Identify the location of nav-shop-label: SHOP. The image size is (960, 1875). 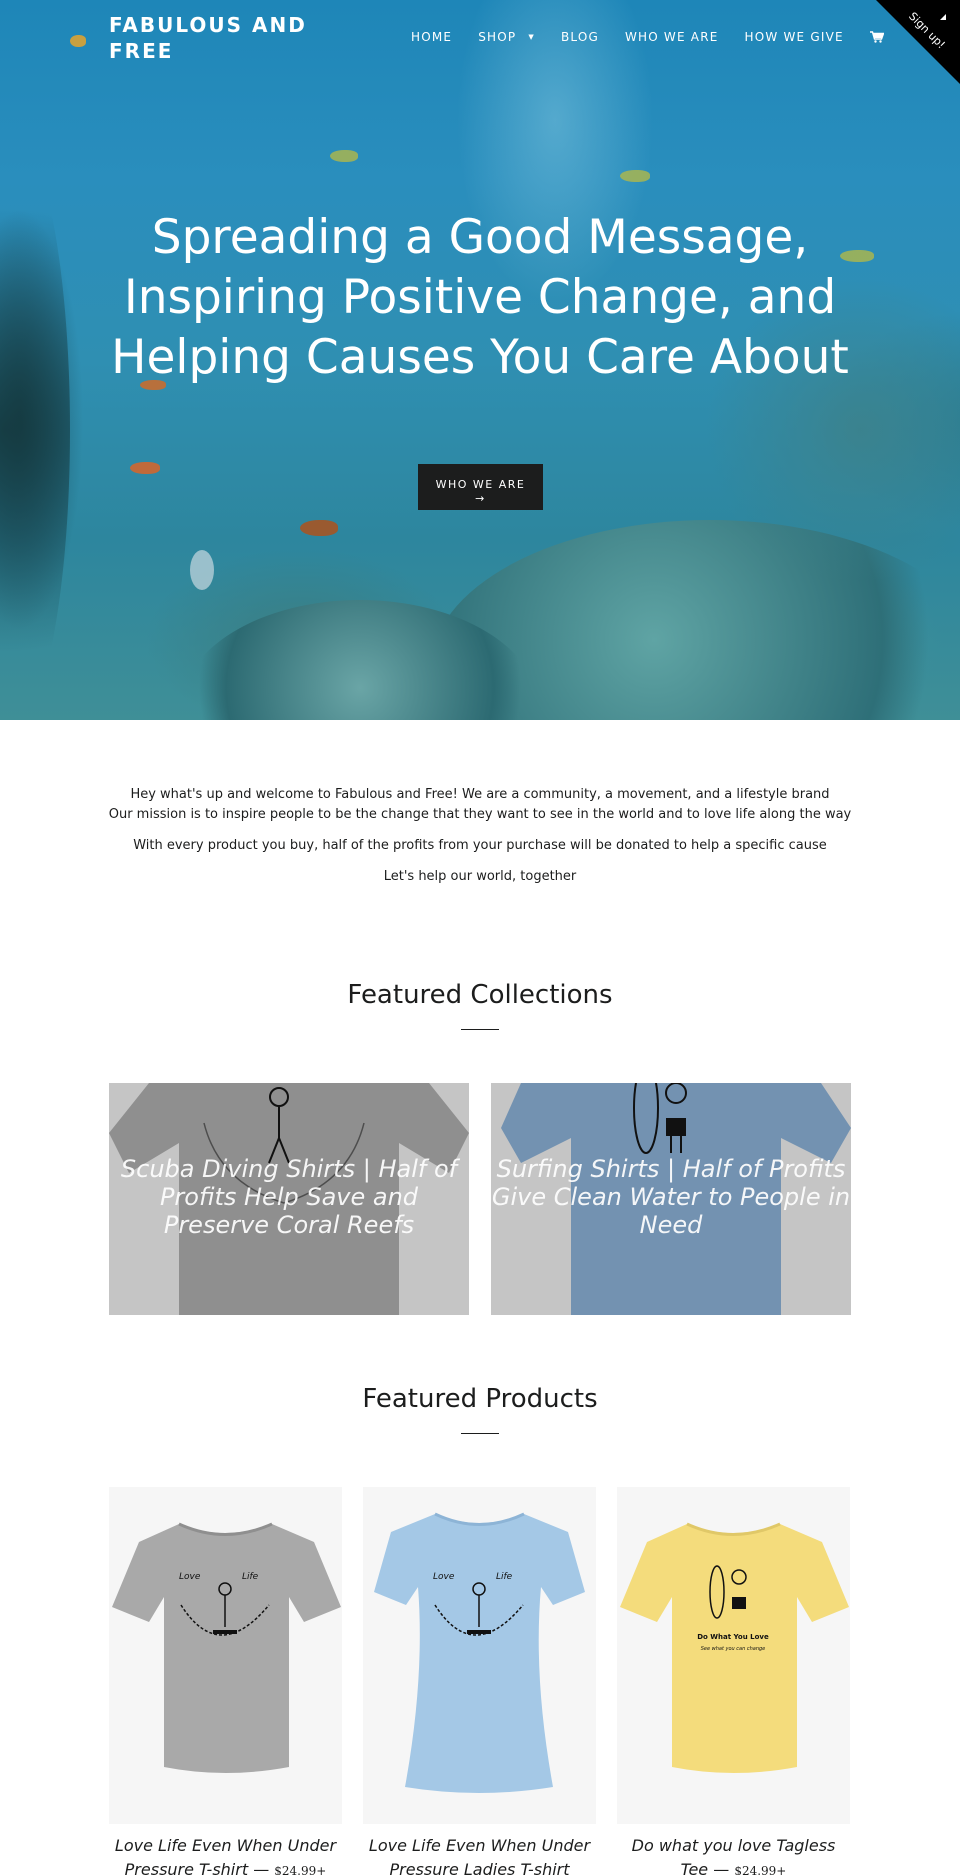
(497, 37).